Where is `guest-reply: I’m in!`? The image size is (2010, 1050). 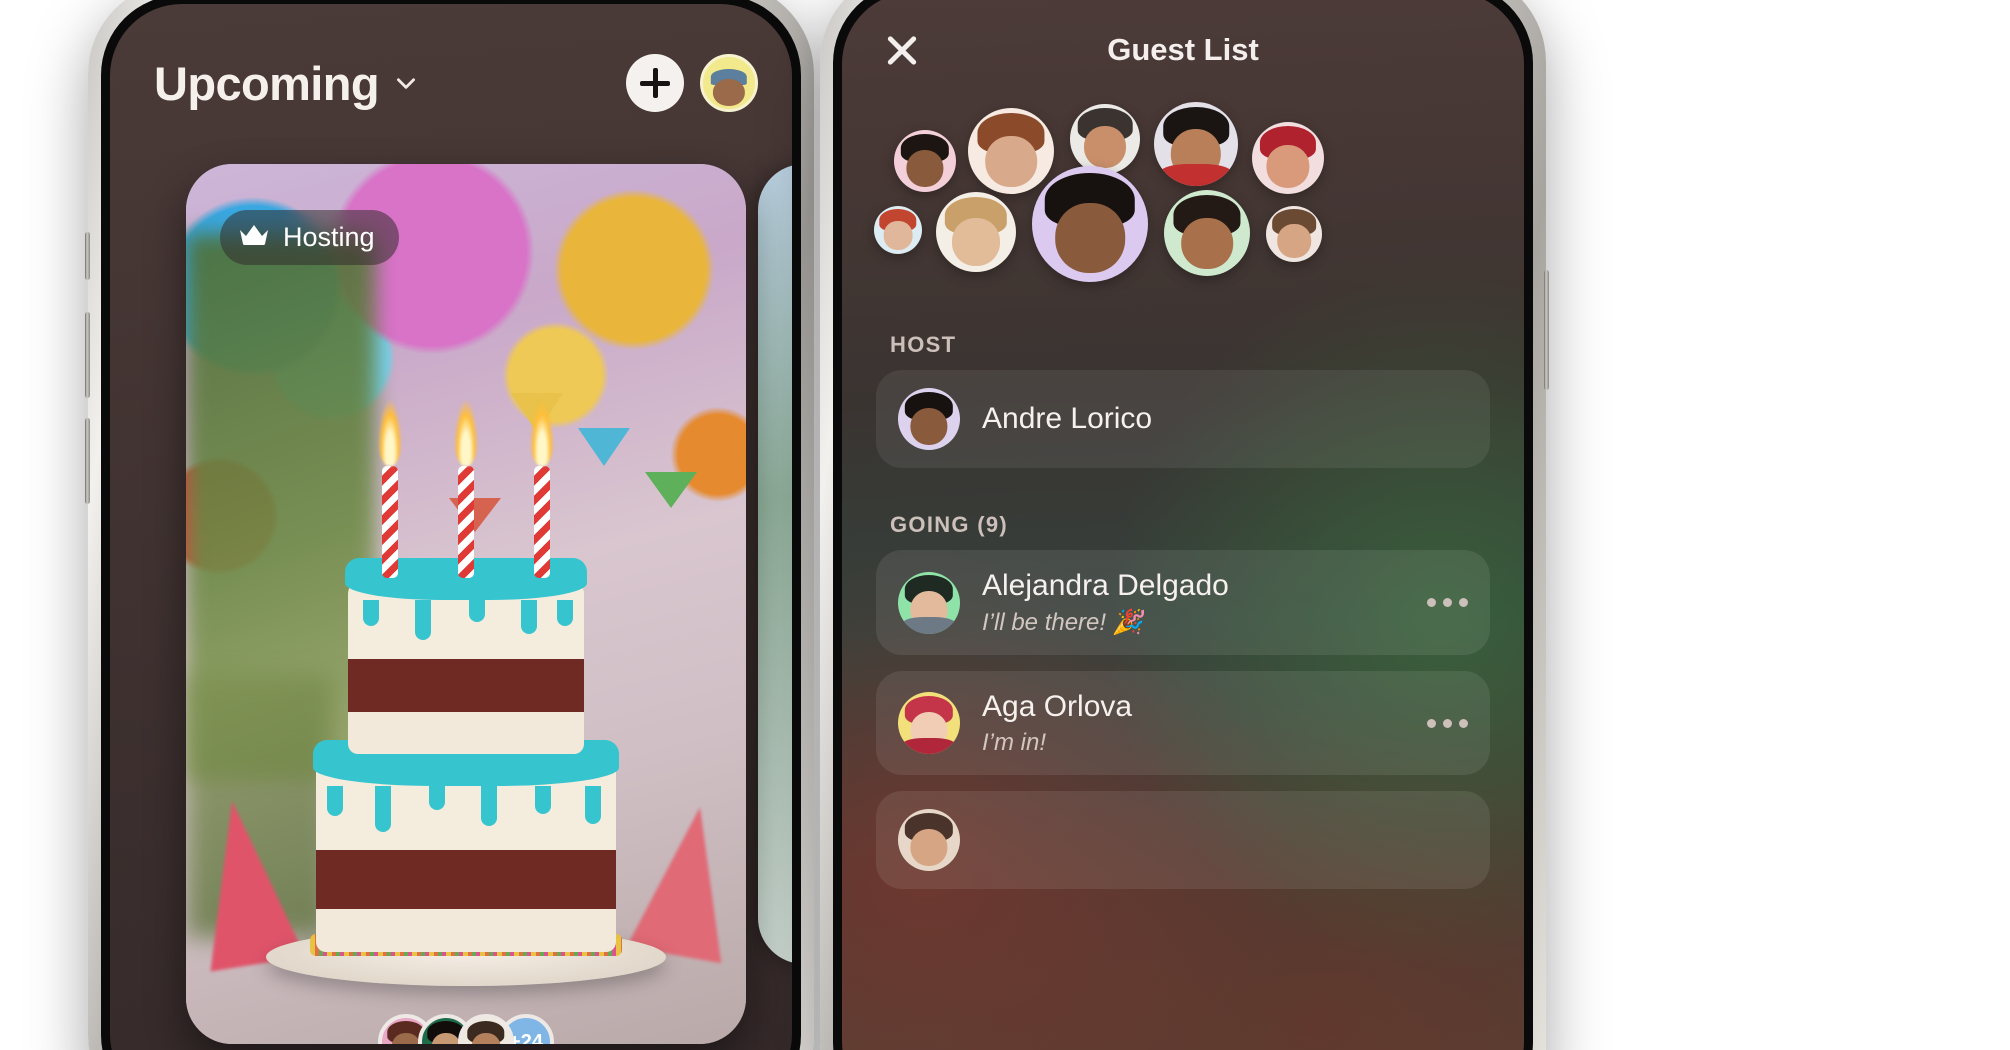 guest-reply: I’m in! is located at coordinates (1014, 742).